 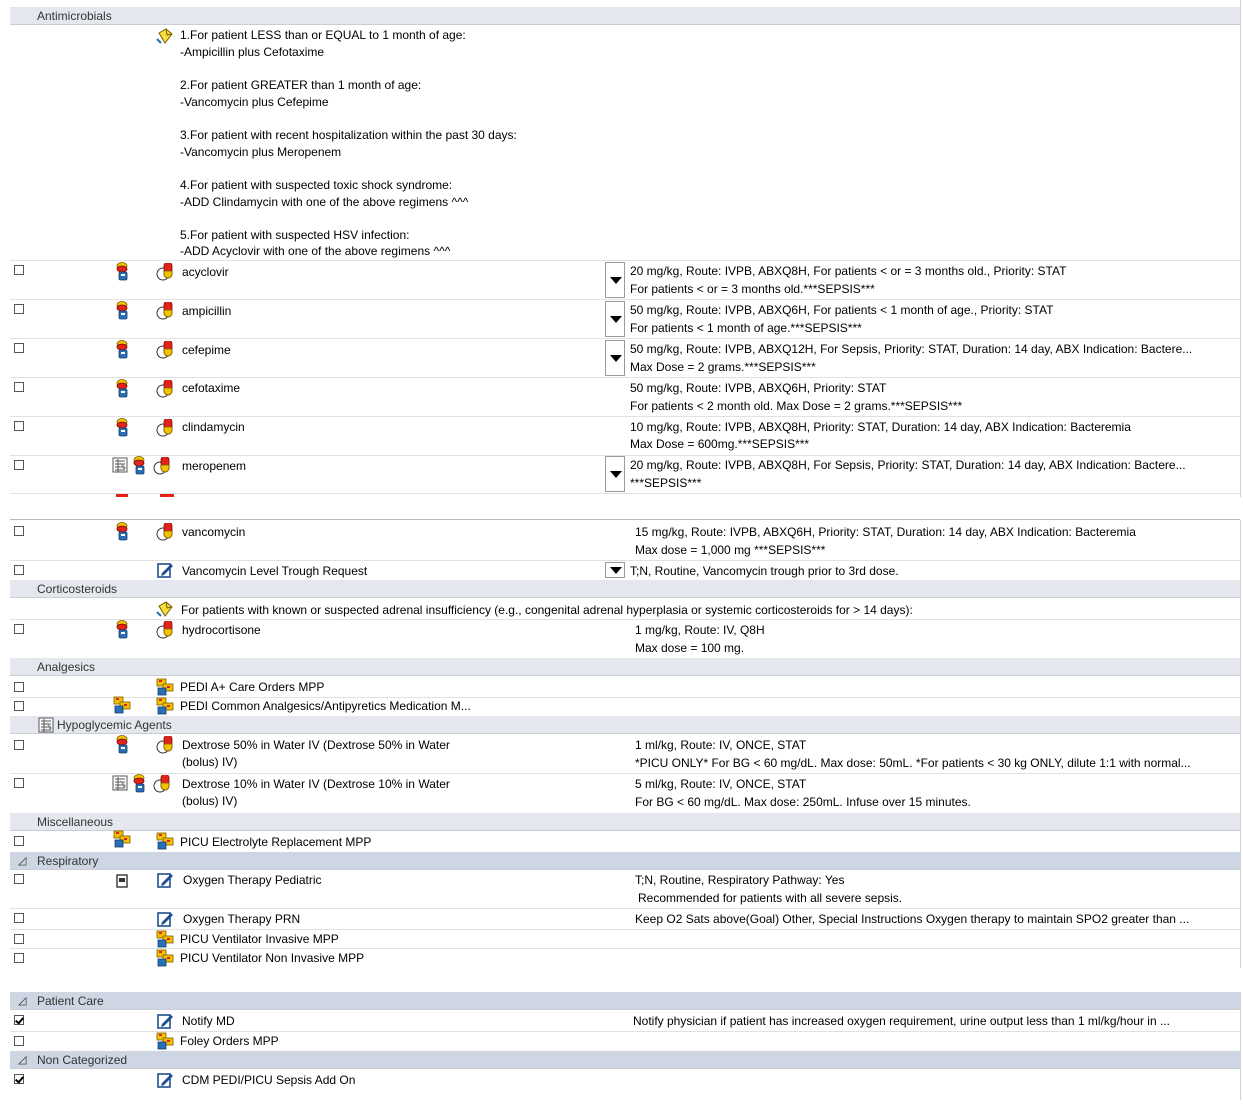 I want to click on meropenem-checkbox, so click(x=19, y=465).